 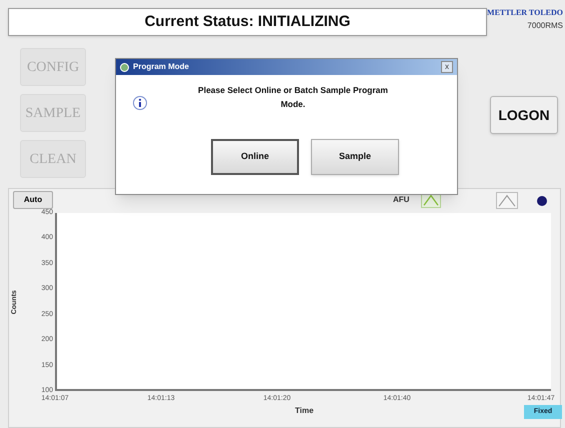 What do you see at coordinates (304, 411) in the screenshot?
I see `x-axis-label: Time` at bounding box center [304, 411].